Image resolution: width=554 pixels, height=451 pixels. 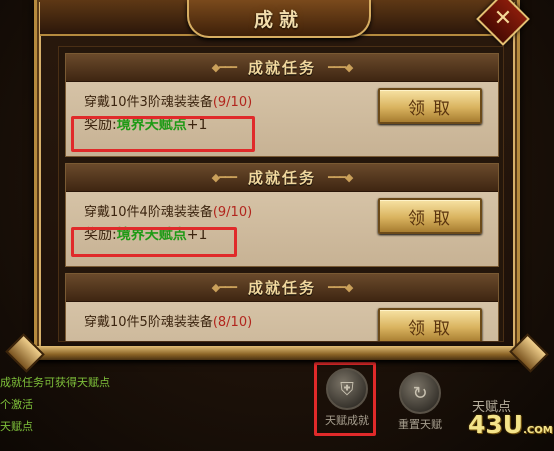 I want to click on shield-emblem-icon: ⛨, so click(x=347, y=389).